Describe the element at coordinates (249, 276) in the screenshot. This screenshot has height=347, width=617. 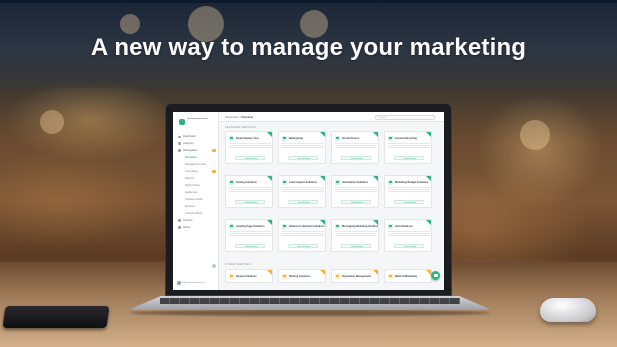
I see `service-card: Review Solutions` at that location.